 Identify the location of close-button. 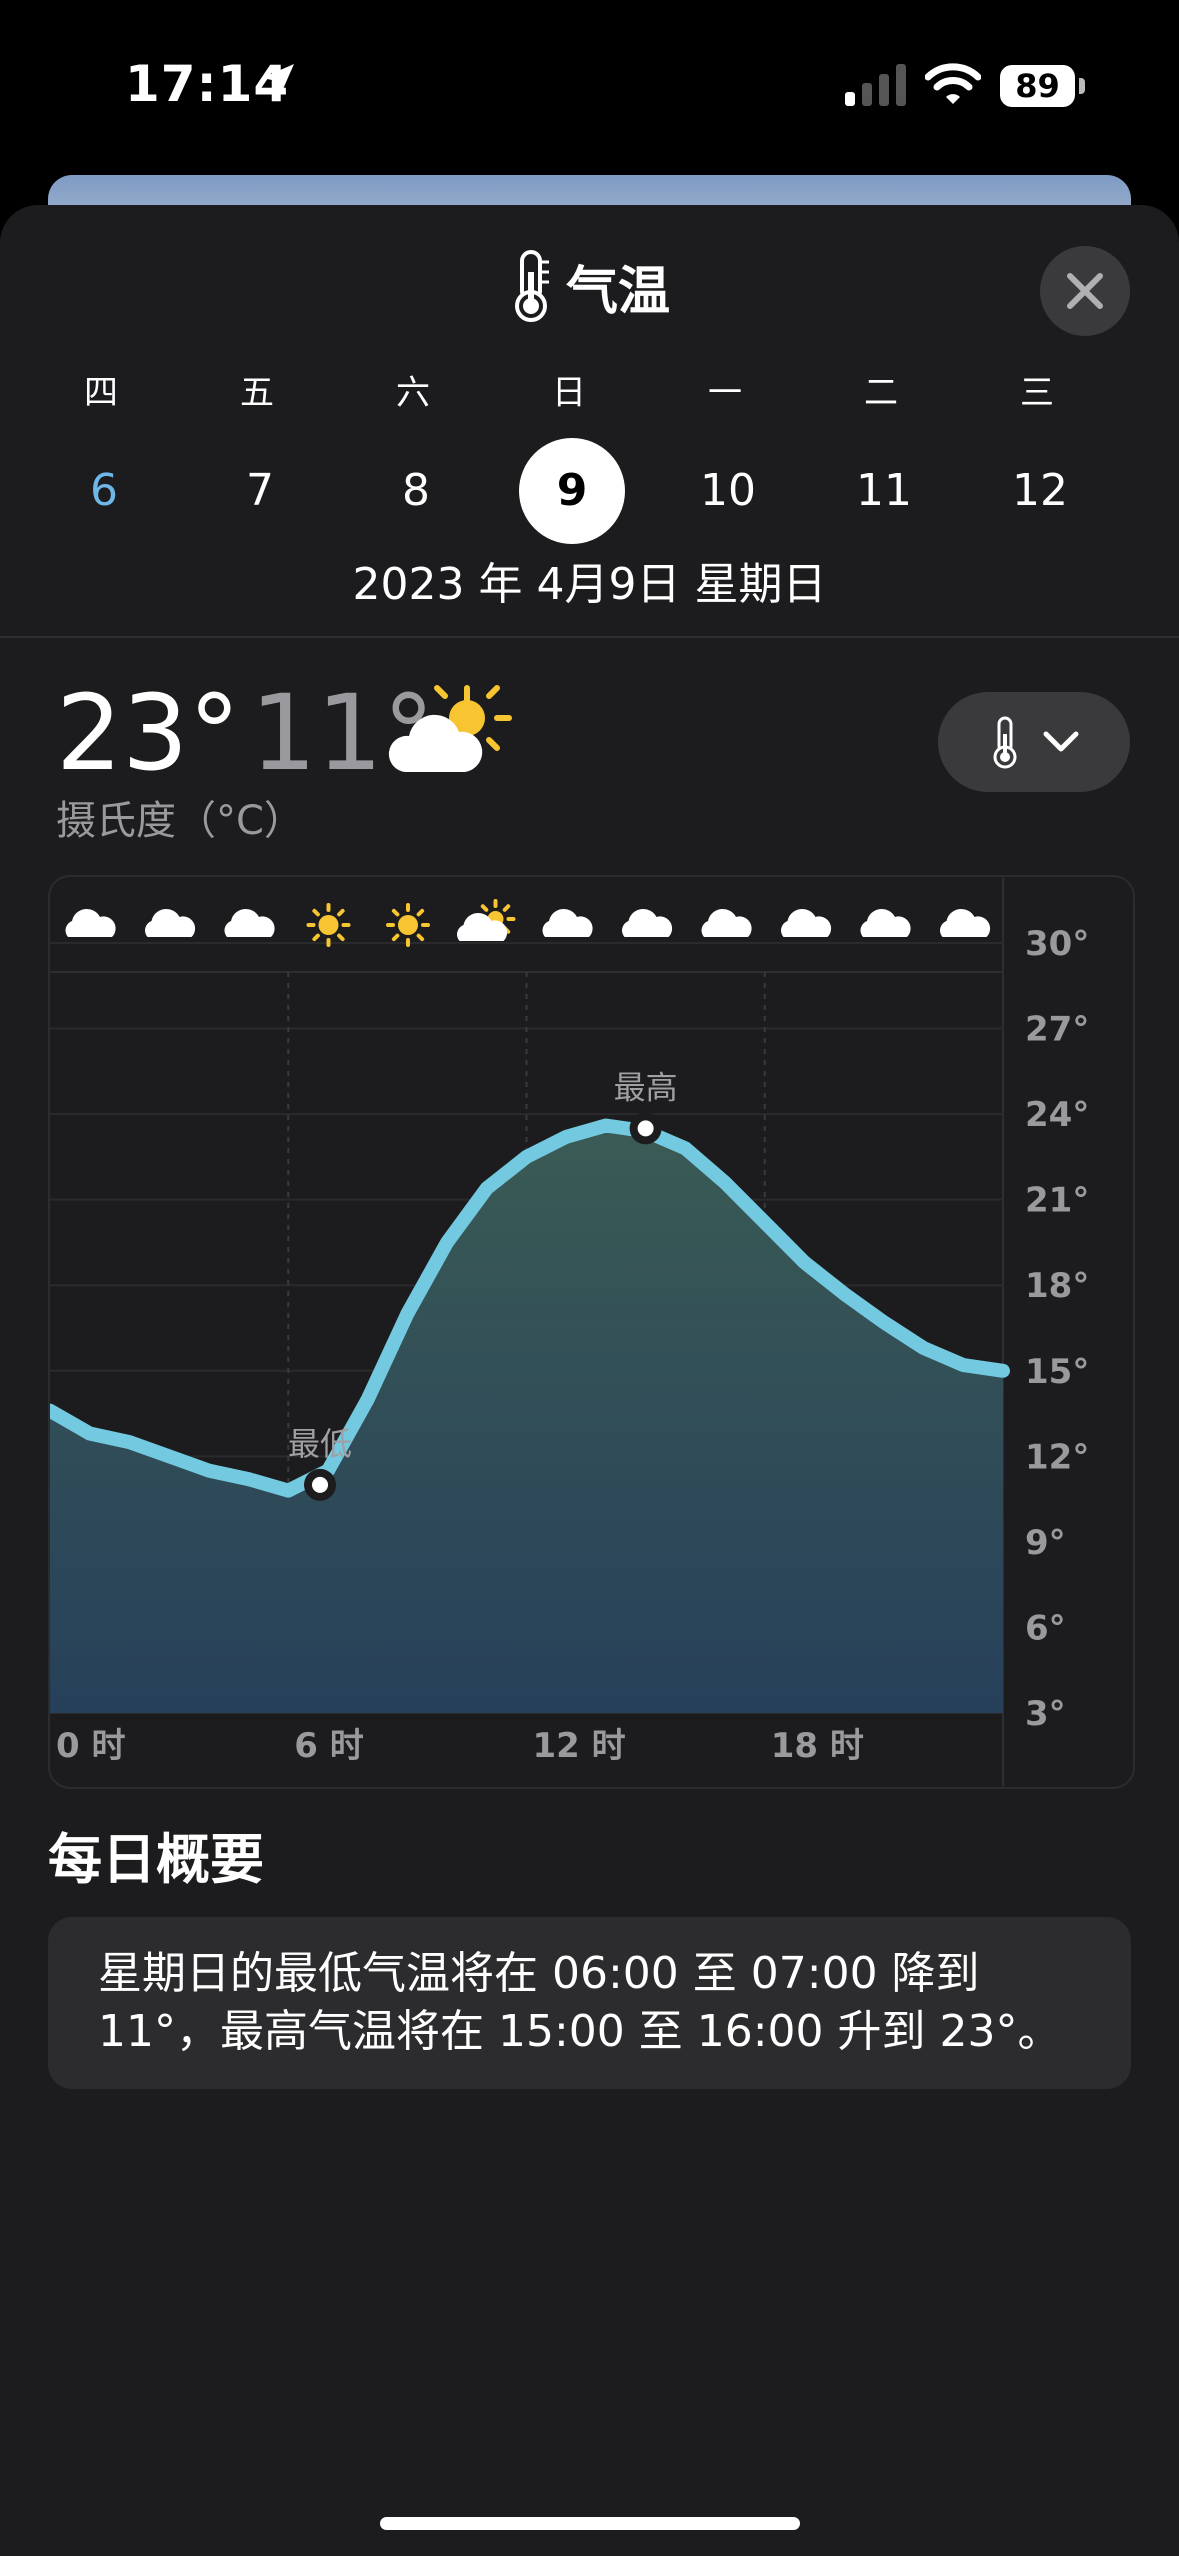
(1085, 291).